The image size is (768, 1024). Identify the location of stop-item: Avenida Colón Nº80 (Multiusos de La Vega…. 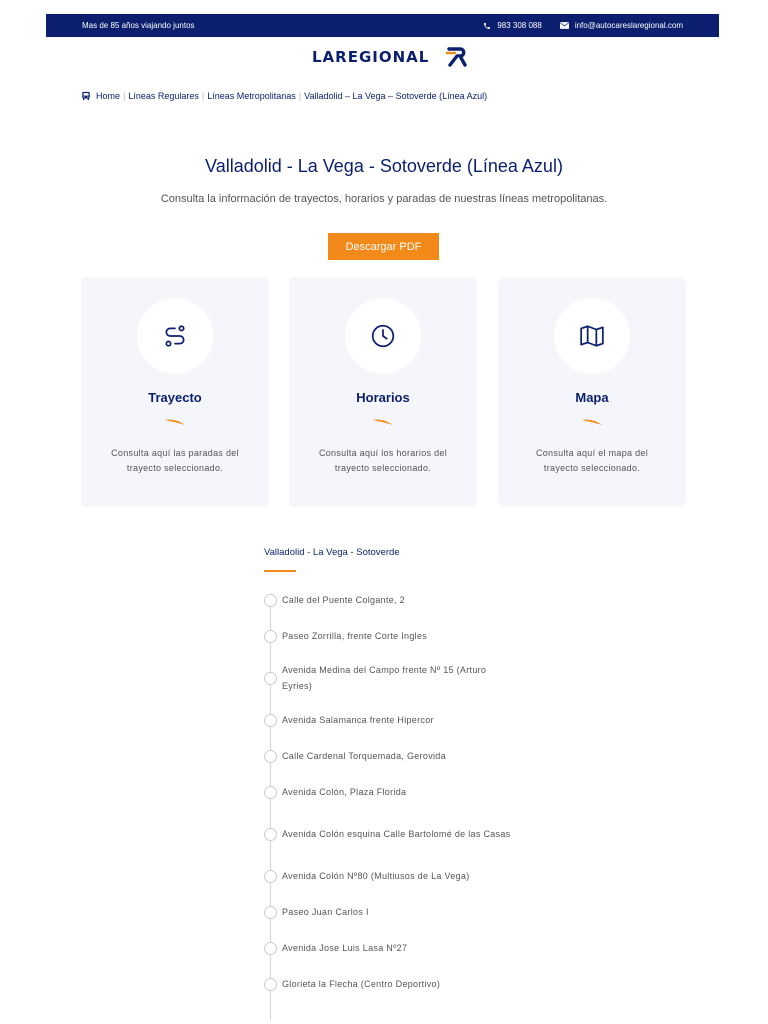
(388, 876).